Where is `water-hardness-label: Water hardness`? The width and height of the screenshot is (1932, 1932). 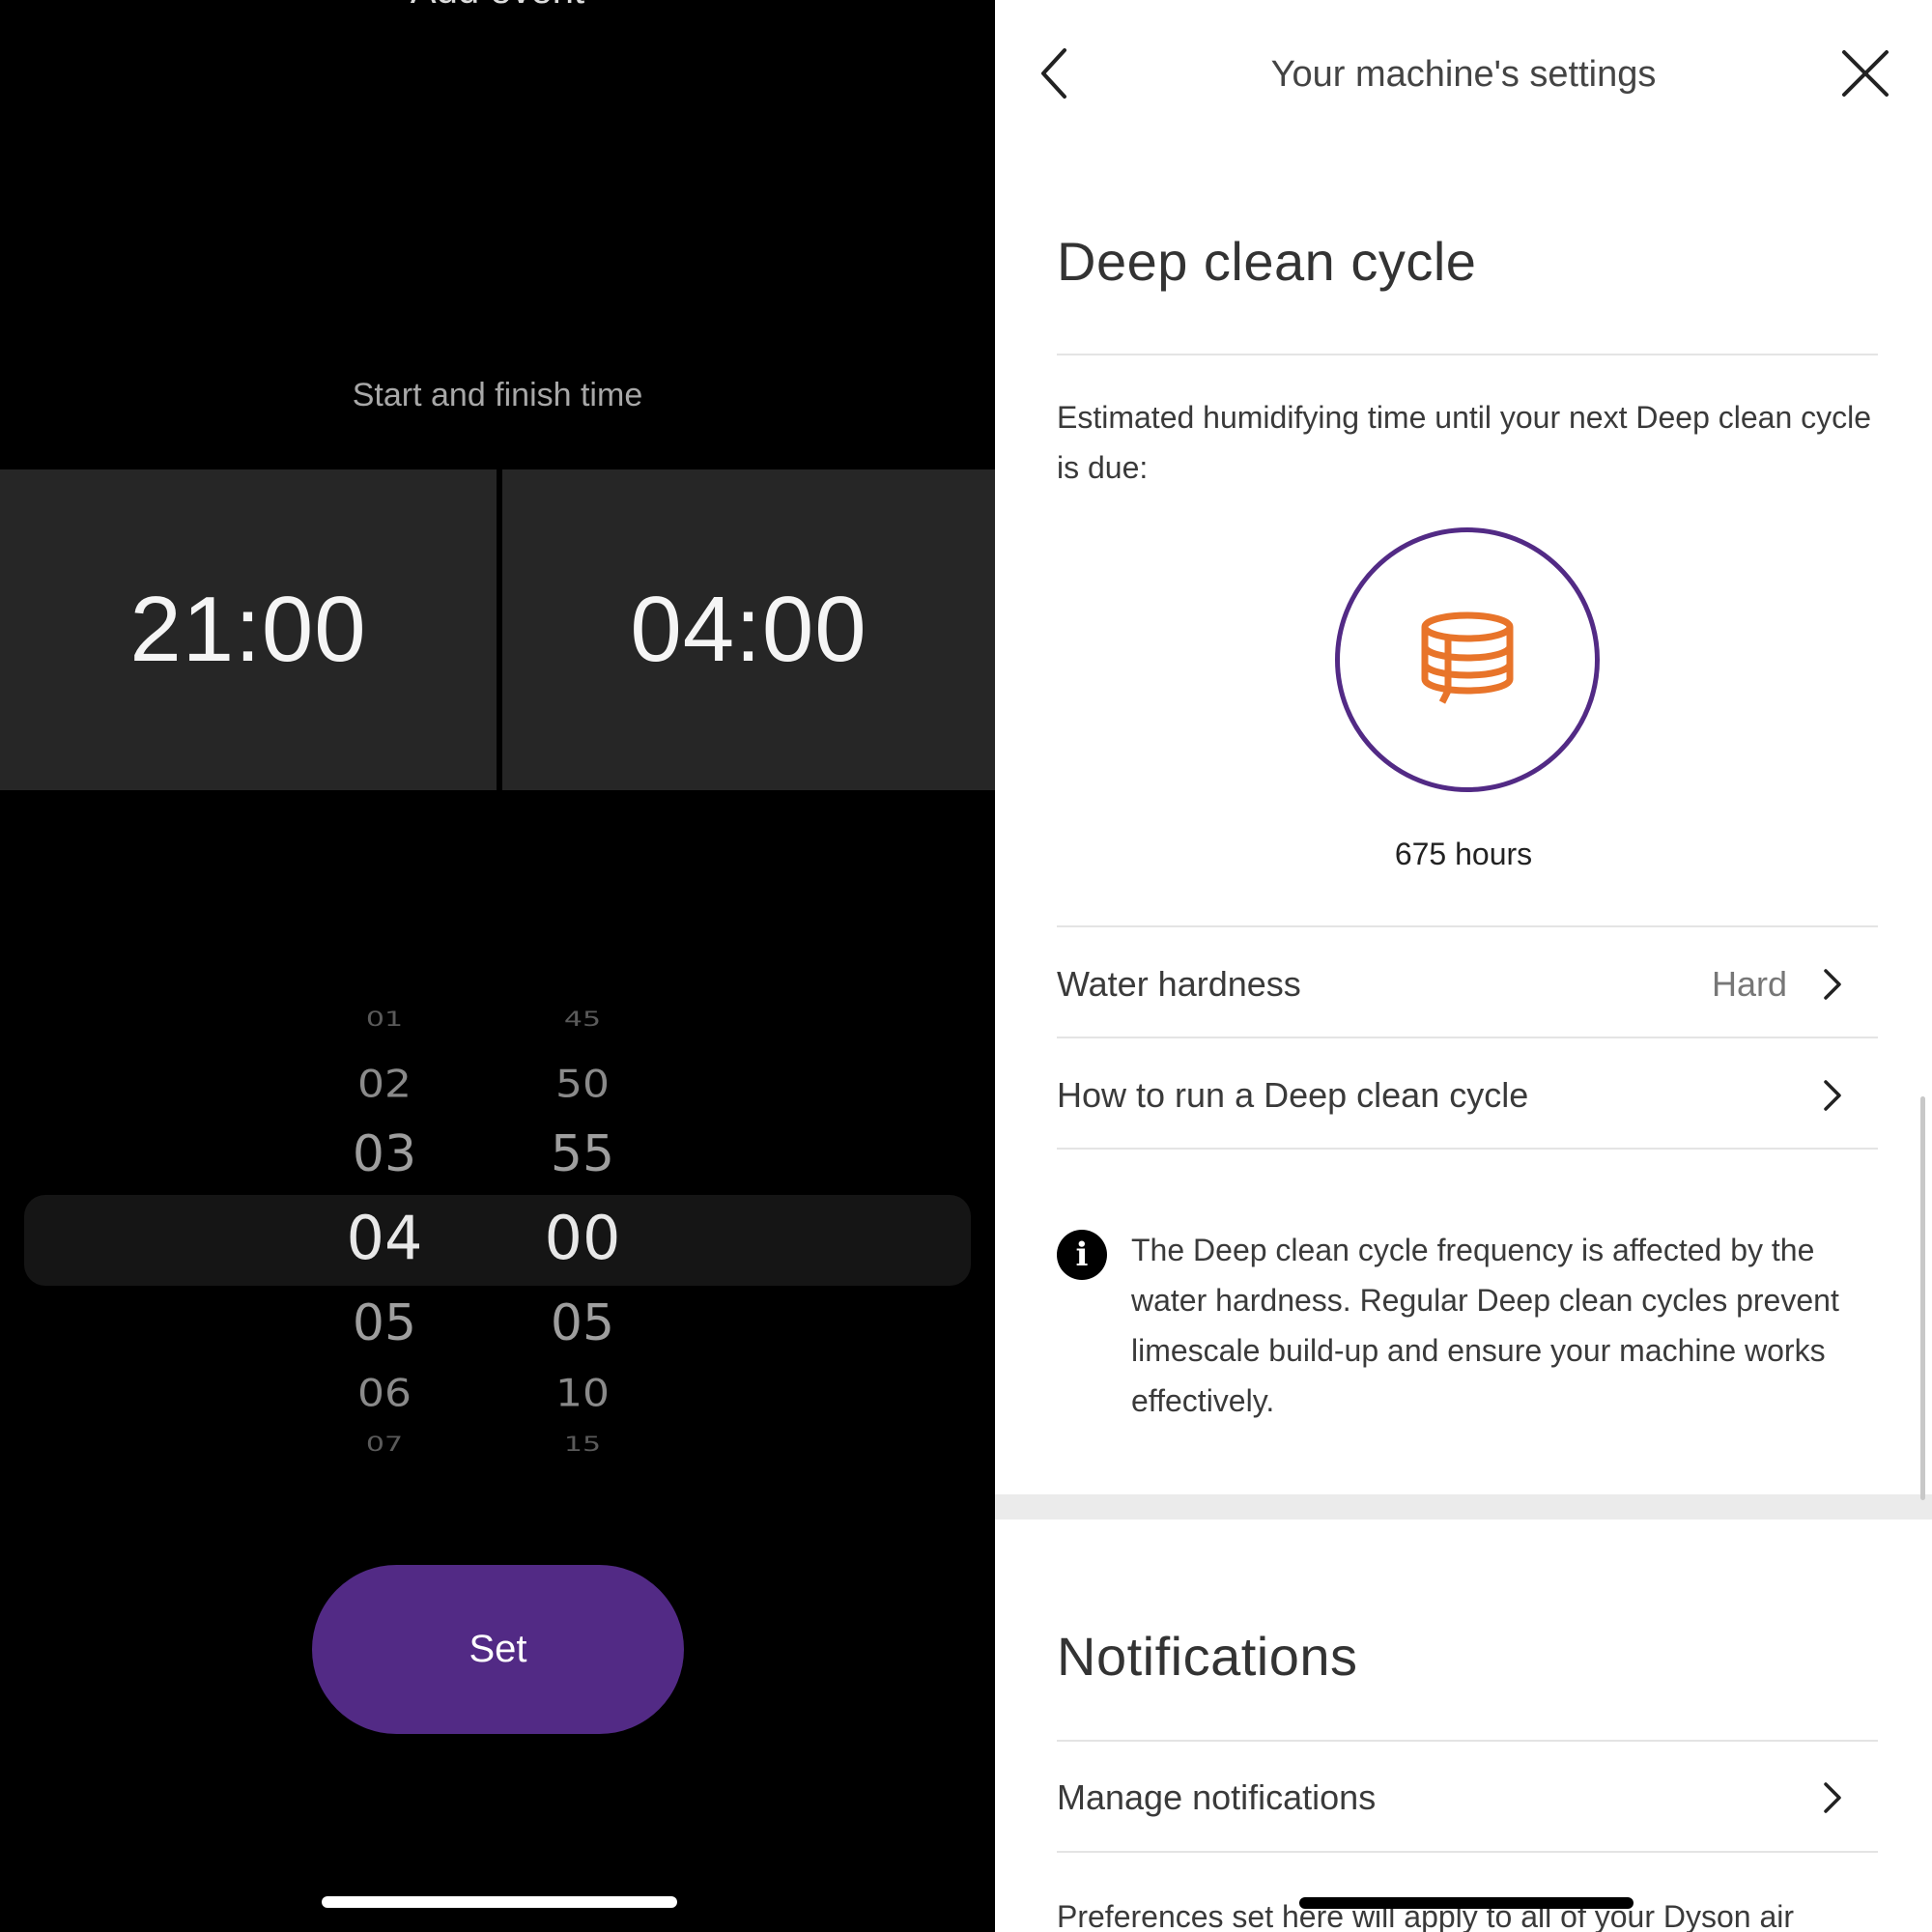 water-hardness-label: Water hardness is located at coordinates (1179, 984).